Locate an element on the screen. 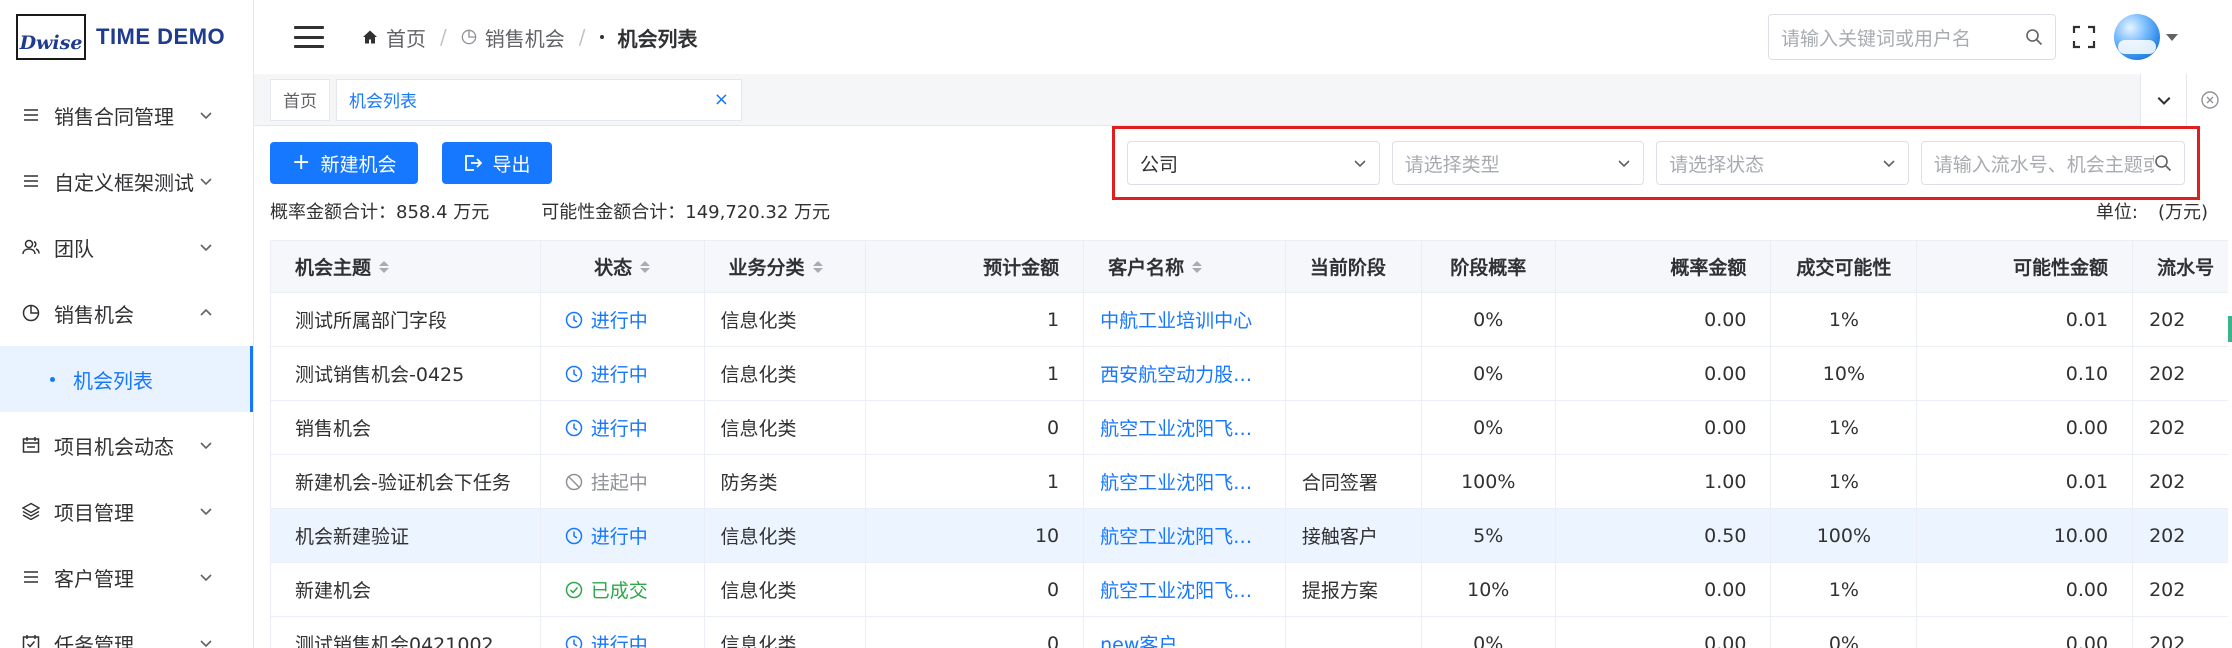 Image resolution: width=2232 pixels, height=648 pixels. tab-label: 机会列表 is located at coordinates (383, 102).